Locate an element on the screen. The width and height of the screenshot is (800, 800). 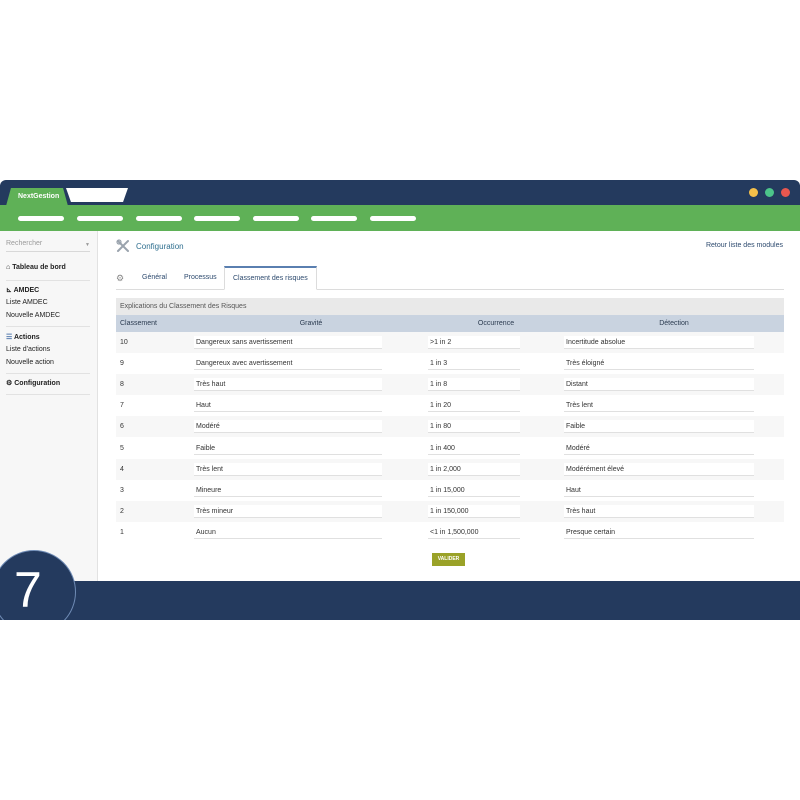
detection-field: Très éloigné is located at coordinates (659, 364).